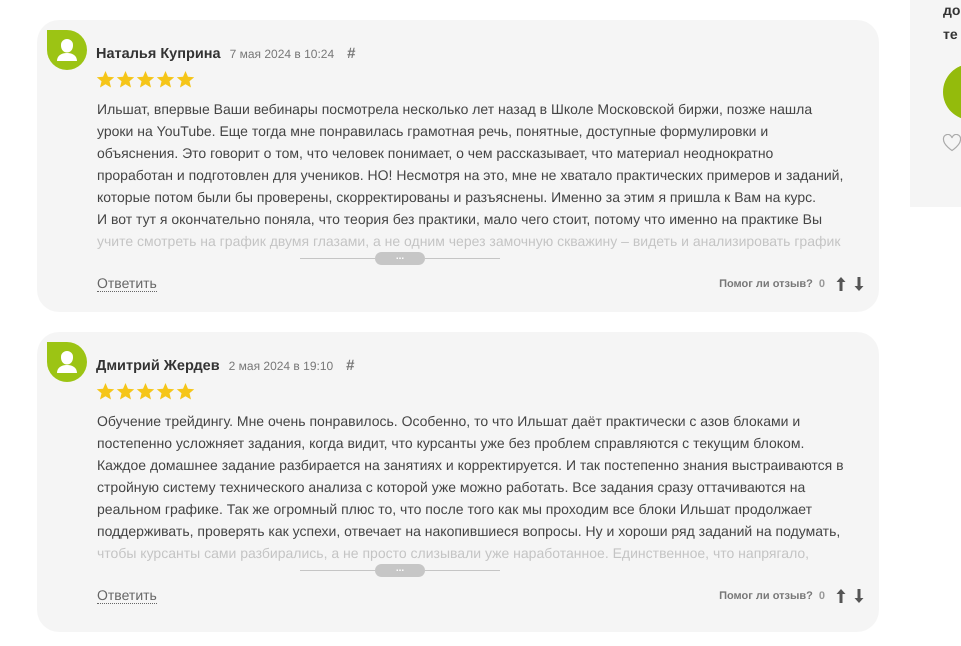 The image size is (961, 646). What do you see at coordinates (281, 365) in the screenshot?
I see `review-date: 2 мая 2024 в 19:10` at bounding box center [281, 365].